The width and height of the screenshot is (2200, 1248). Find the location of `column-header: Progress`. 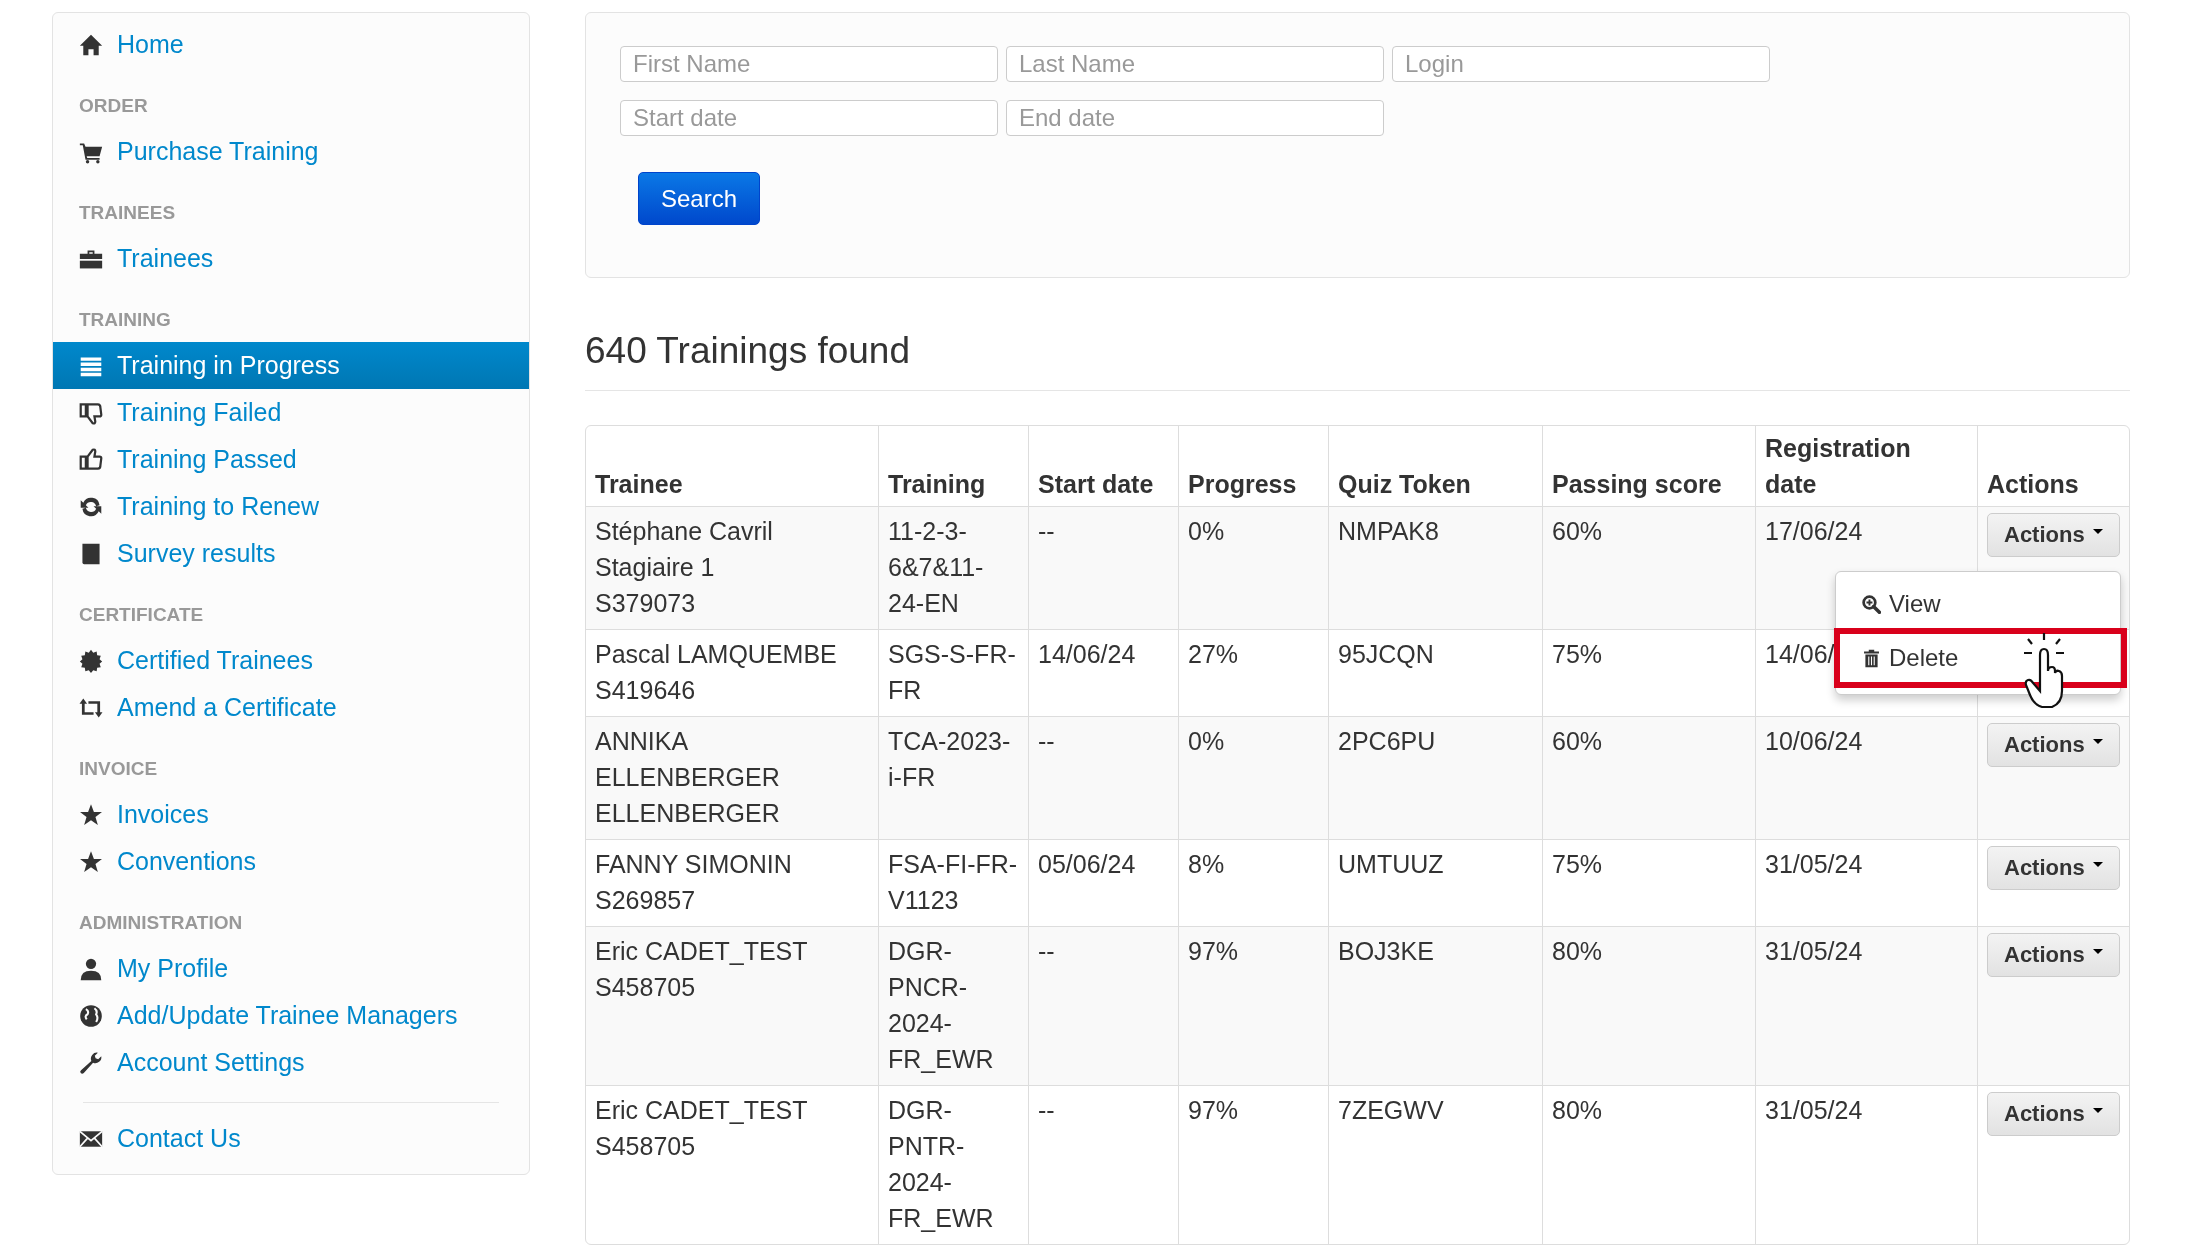

column-header: Progress is located at coordinates (1242, 484).